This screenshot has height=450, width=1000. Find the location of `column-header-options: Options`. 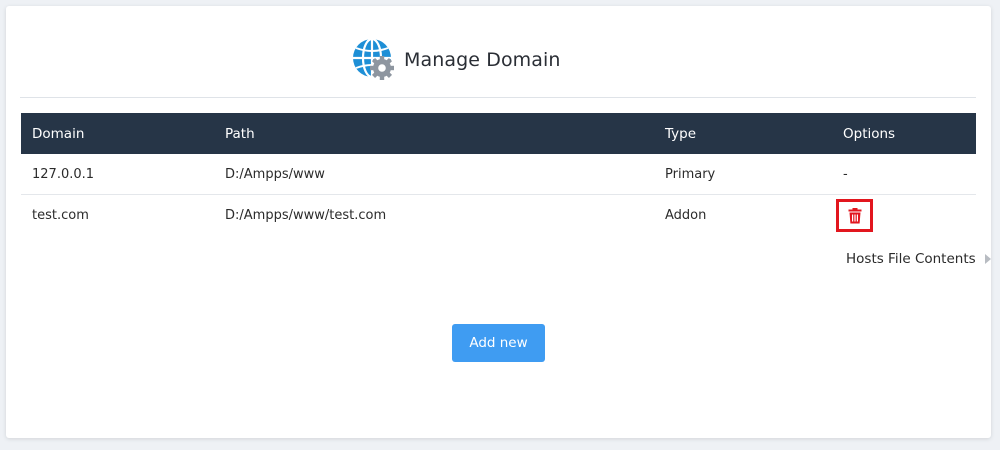

column-header-options: Options is located at coordinates (869, 133).